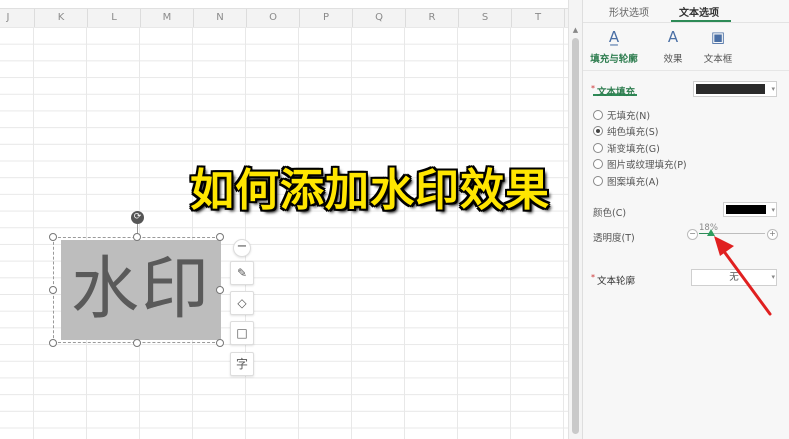 The height and width of the screenshot is (439, 789). I want to click on color-swatch, so click(746, 209).